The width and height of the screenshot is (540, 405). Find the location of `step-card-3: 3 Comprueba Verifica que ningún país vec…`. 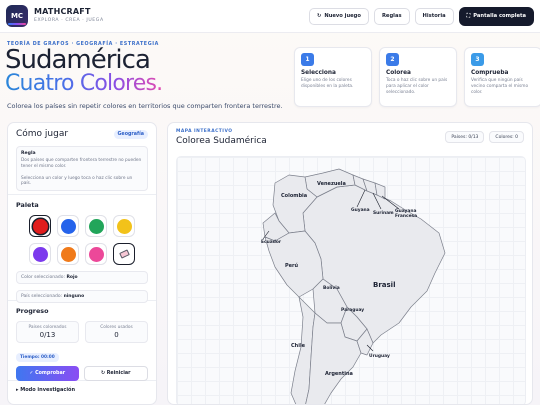

step-card-3: 3 Comprueba Verifica que ningún país vec… is located at coordinates (502, 77).